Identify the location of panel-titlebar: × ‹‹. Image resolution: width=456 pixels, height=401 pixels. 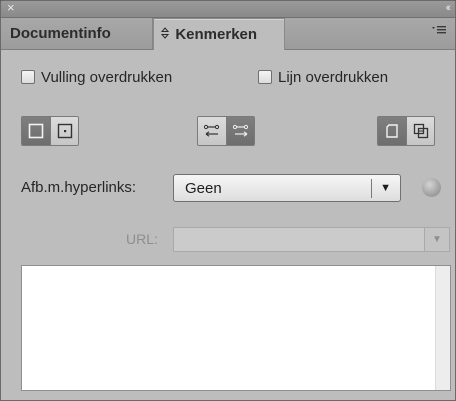
(228, 9).